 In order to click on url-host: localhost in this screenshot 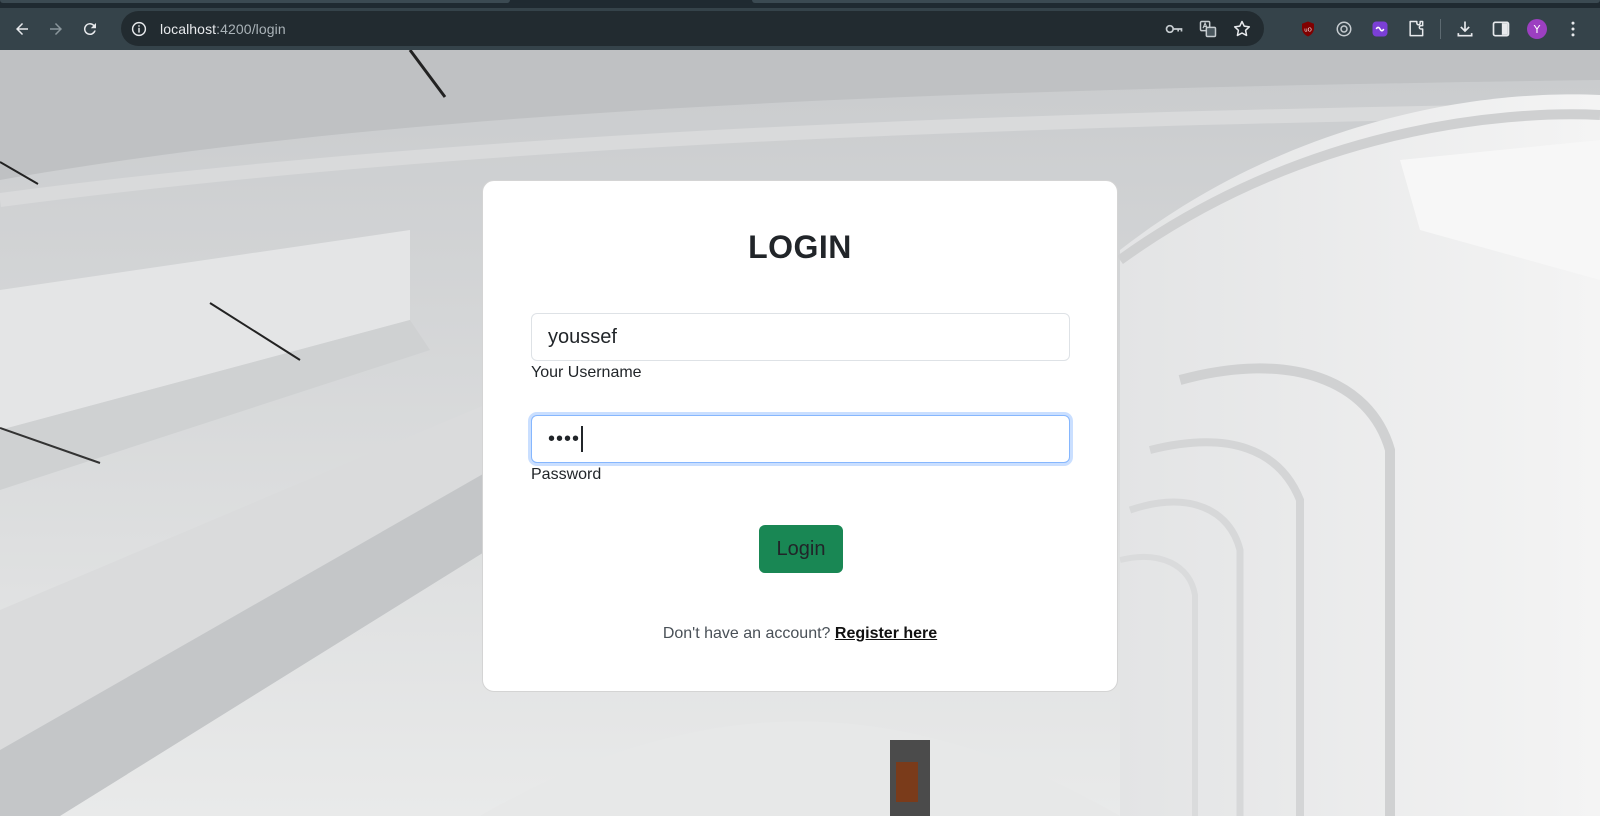, I will do `click(188, 28)`.